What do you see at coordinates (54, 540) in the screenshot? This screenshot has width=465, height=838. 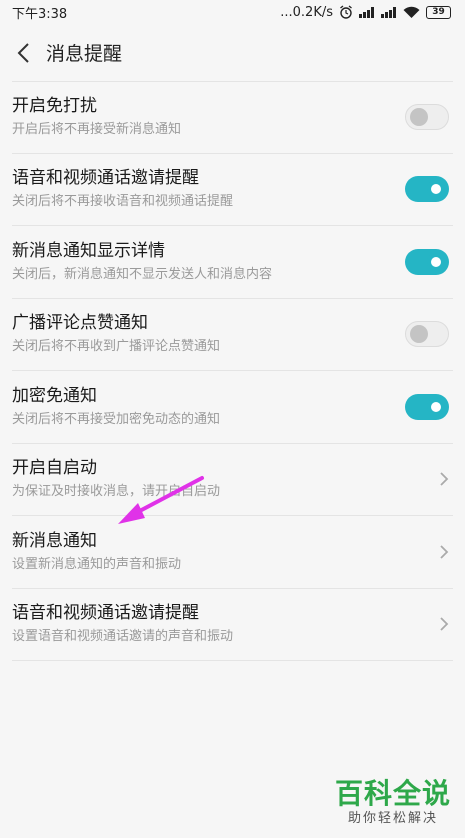 I see `row-title: 新消息通知` at bounding box center [54, 540].